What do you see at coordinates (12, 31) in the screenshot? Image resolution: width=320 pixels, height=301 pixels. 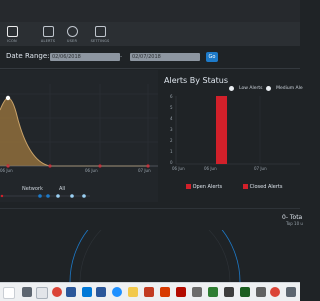 I see `dashboard-icon` at bounding box center [12, 31].